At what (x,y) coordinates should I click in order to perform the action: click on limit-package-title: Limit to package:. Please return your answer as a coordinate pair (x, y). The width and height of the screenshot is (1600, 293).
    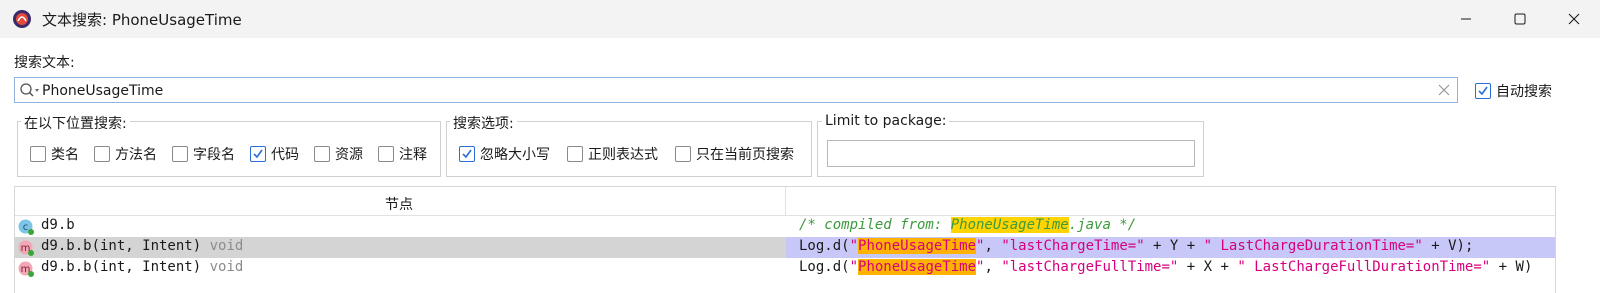
    Looking at the image, I should click on (886, 121).